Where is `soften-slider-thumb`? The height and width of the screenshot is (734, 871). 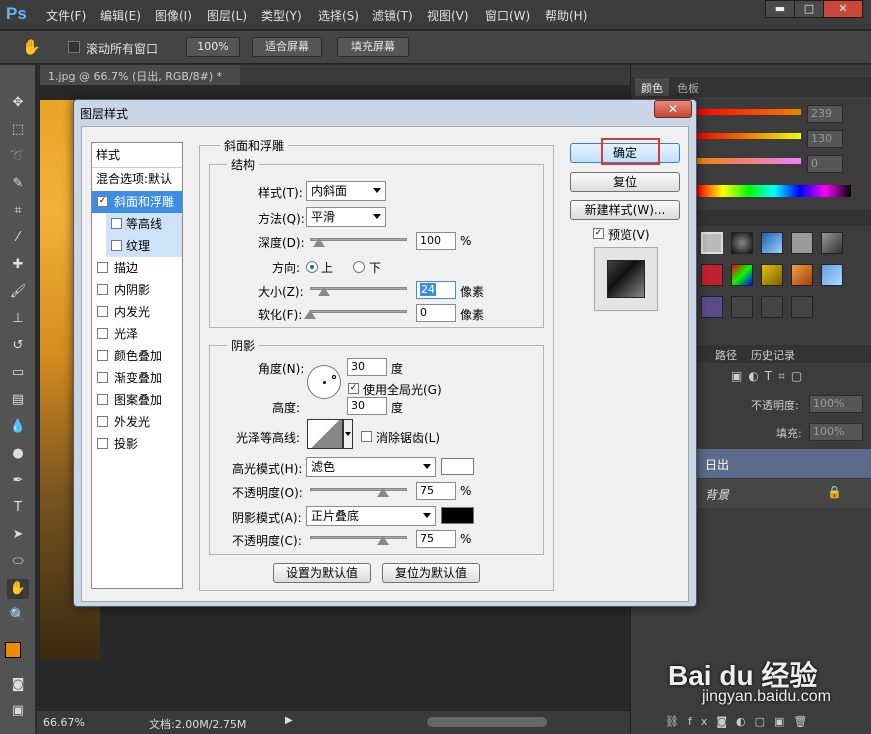 soften-slider-thumb is located at coordinates (310, 314).